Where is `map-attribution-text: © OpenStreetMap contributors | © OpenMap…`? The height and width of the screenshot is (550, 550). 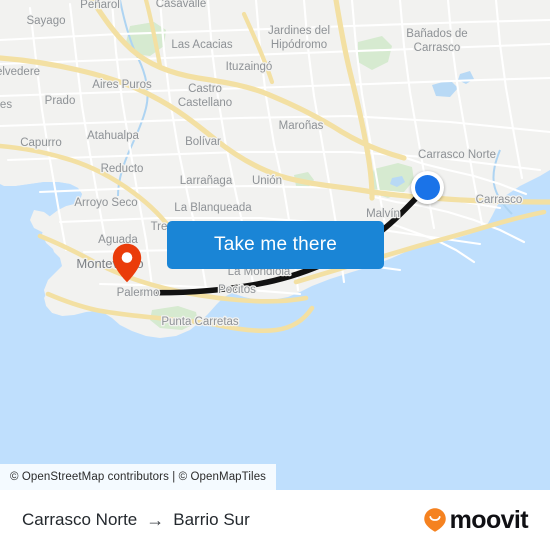 map-attribution-text: © OpenStreetMap contributors | © OpenMap… is located at coordinates (138, 477).